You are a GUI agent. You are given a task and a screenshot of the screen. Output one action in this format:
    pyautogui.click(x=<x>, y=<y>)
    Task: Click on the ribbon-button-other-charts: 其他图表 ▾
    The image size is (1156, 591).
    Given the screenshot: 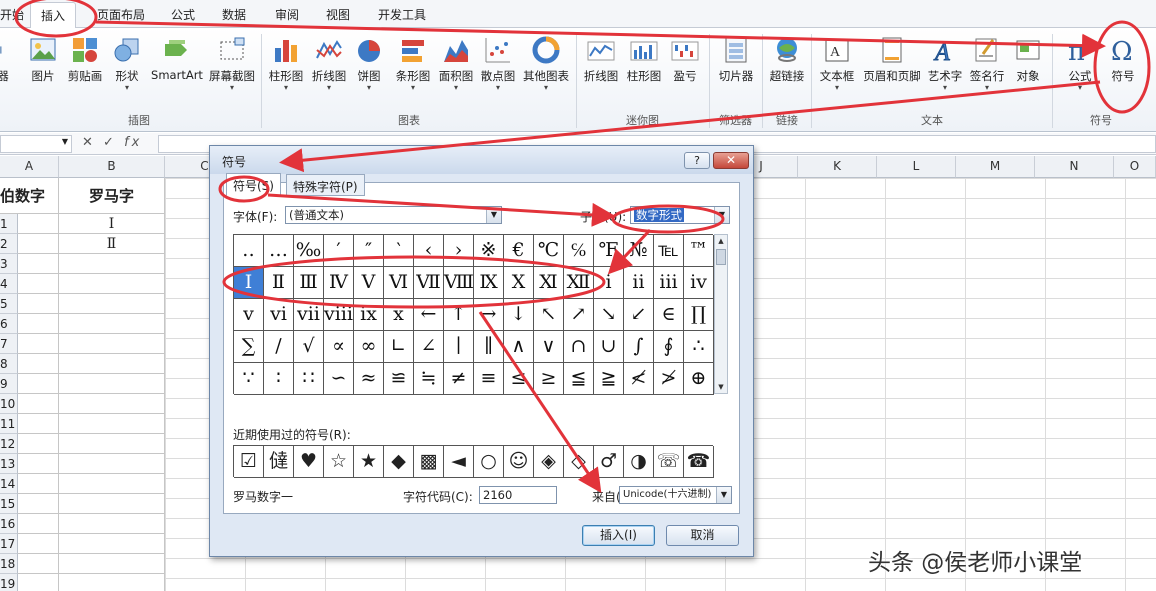 What is the action you would take?
    pyautogui.click(x=546, y=64)
    